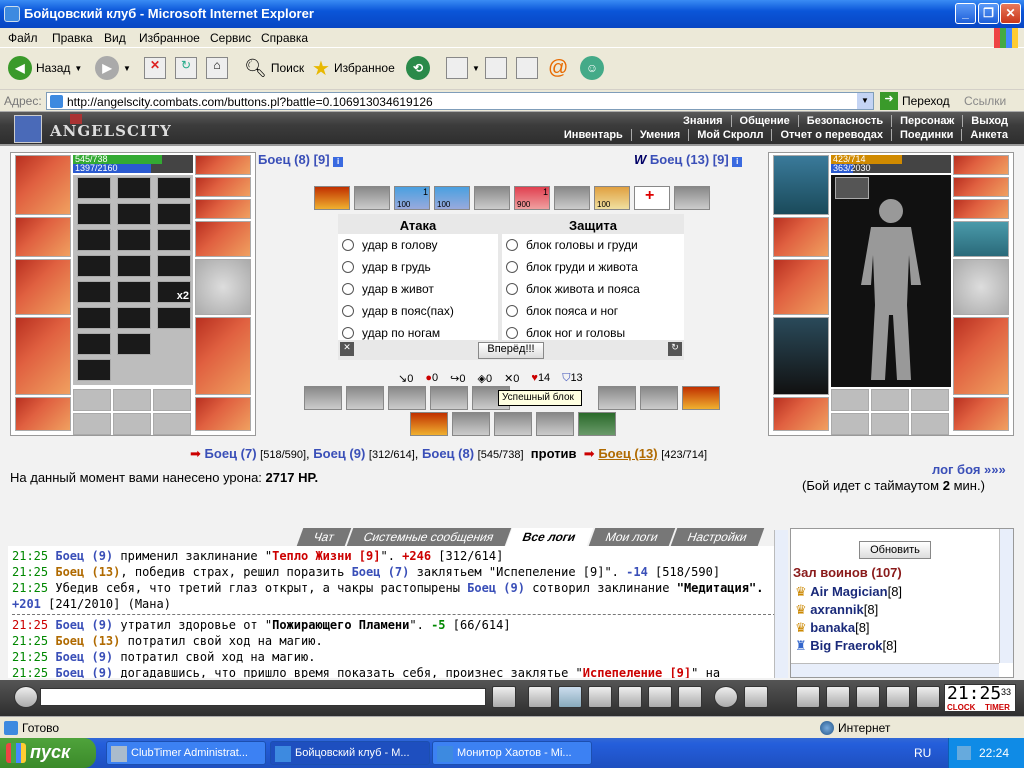 The width and height of the screenshot is (1024, 768). Describe the element at coordinates (476, 68) in the screenshot. I see `mail-dropdown-icon: ▼` at that location.